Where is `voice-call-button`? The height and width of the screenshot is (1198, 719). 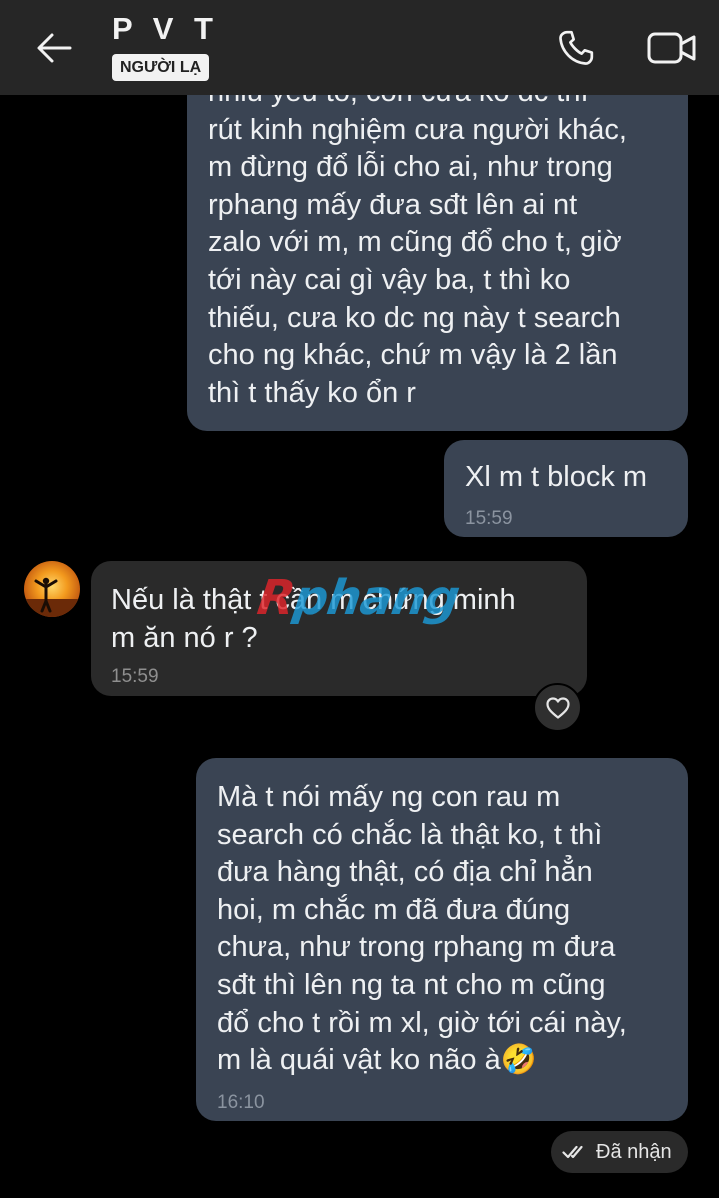
voice-call-button is located at coordinates (576, 48).